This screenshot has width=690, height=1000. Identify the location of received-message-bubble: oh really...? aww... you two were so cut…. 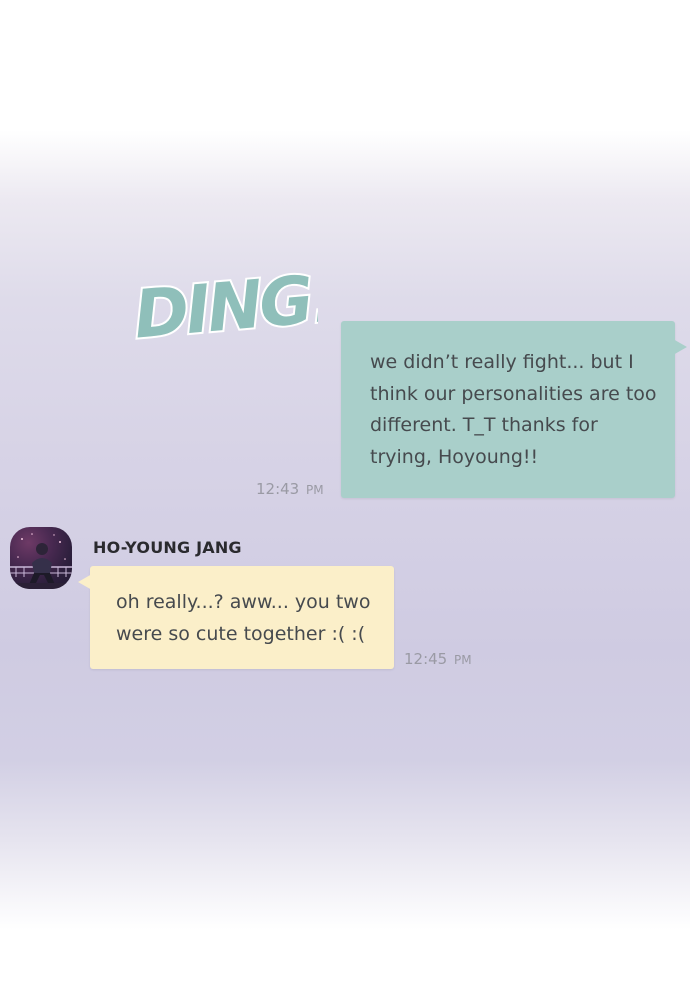
(236, 617).